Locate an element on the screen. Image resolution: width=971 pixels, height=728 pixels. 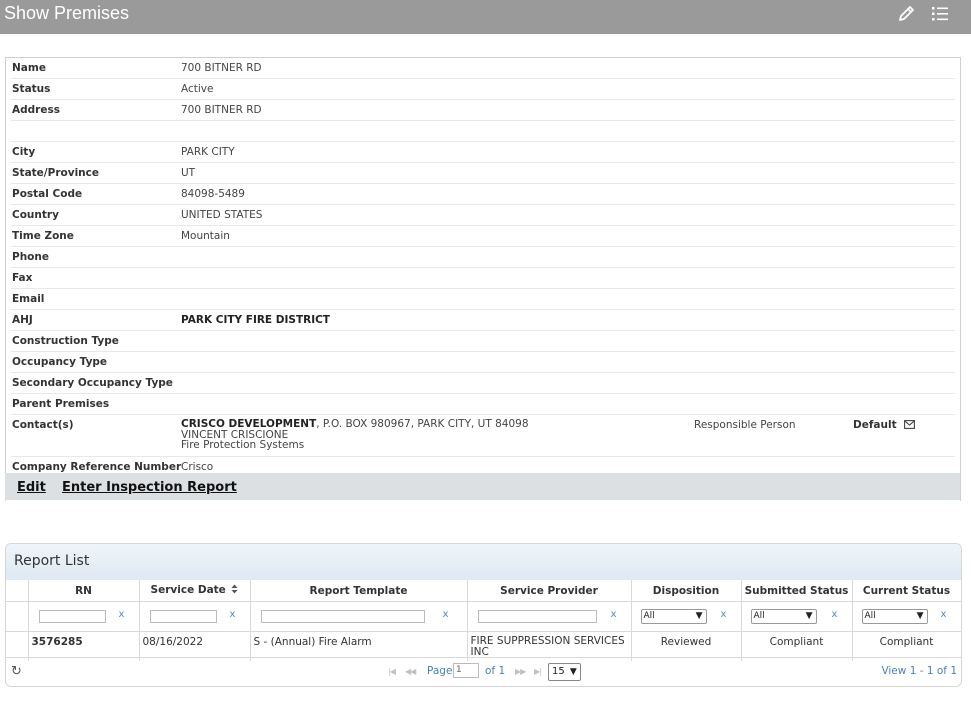
rn-filter-clear: x is located at coordinates (122, 614).